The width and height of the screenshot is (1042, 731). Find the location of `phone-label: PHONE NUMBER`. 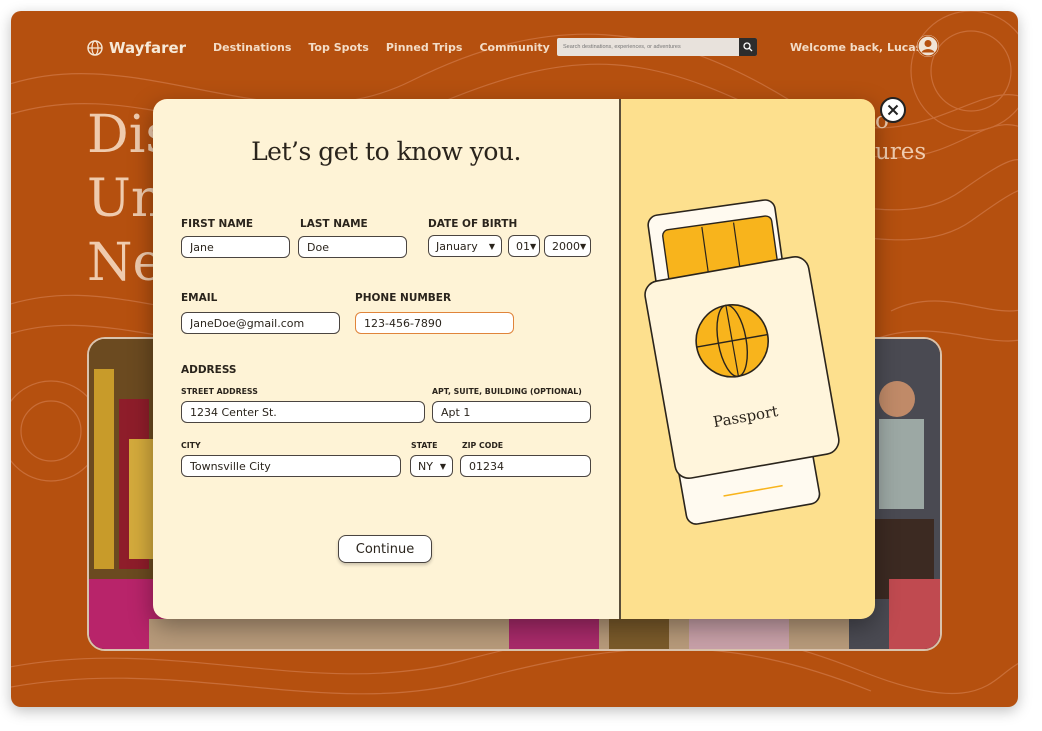

phone-label: PHONE NUMBER is located at coordinates (403, 298).